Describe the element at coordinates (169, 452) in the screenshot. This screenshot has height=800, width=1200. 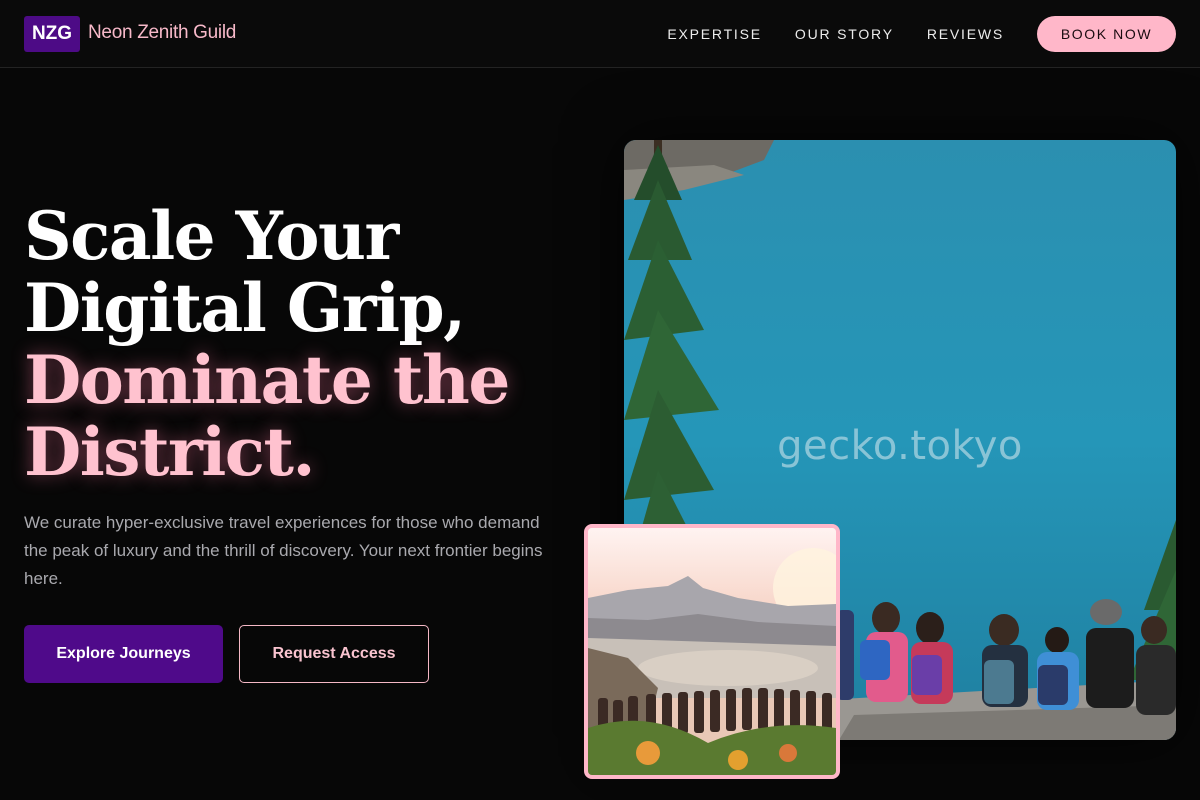
I see `hero-title-line-4: District.` at that location.